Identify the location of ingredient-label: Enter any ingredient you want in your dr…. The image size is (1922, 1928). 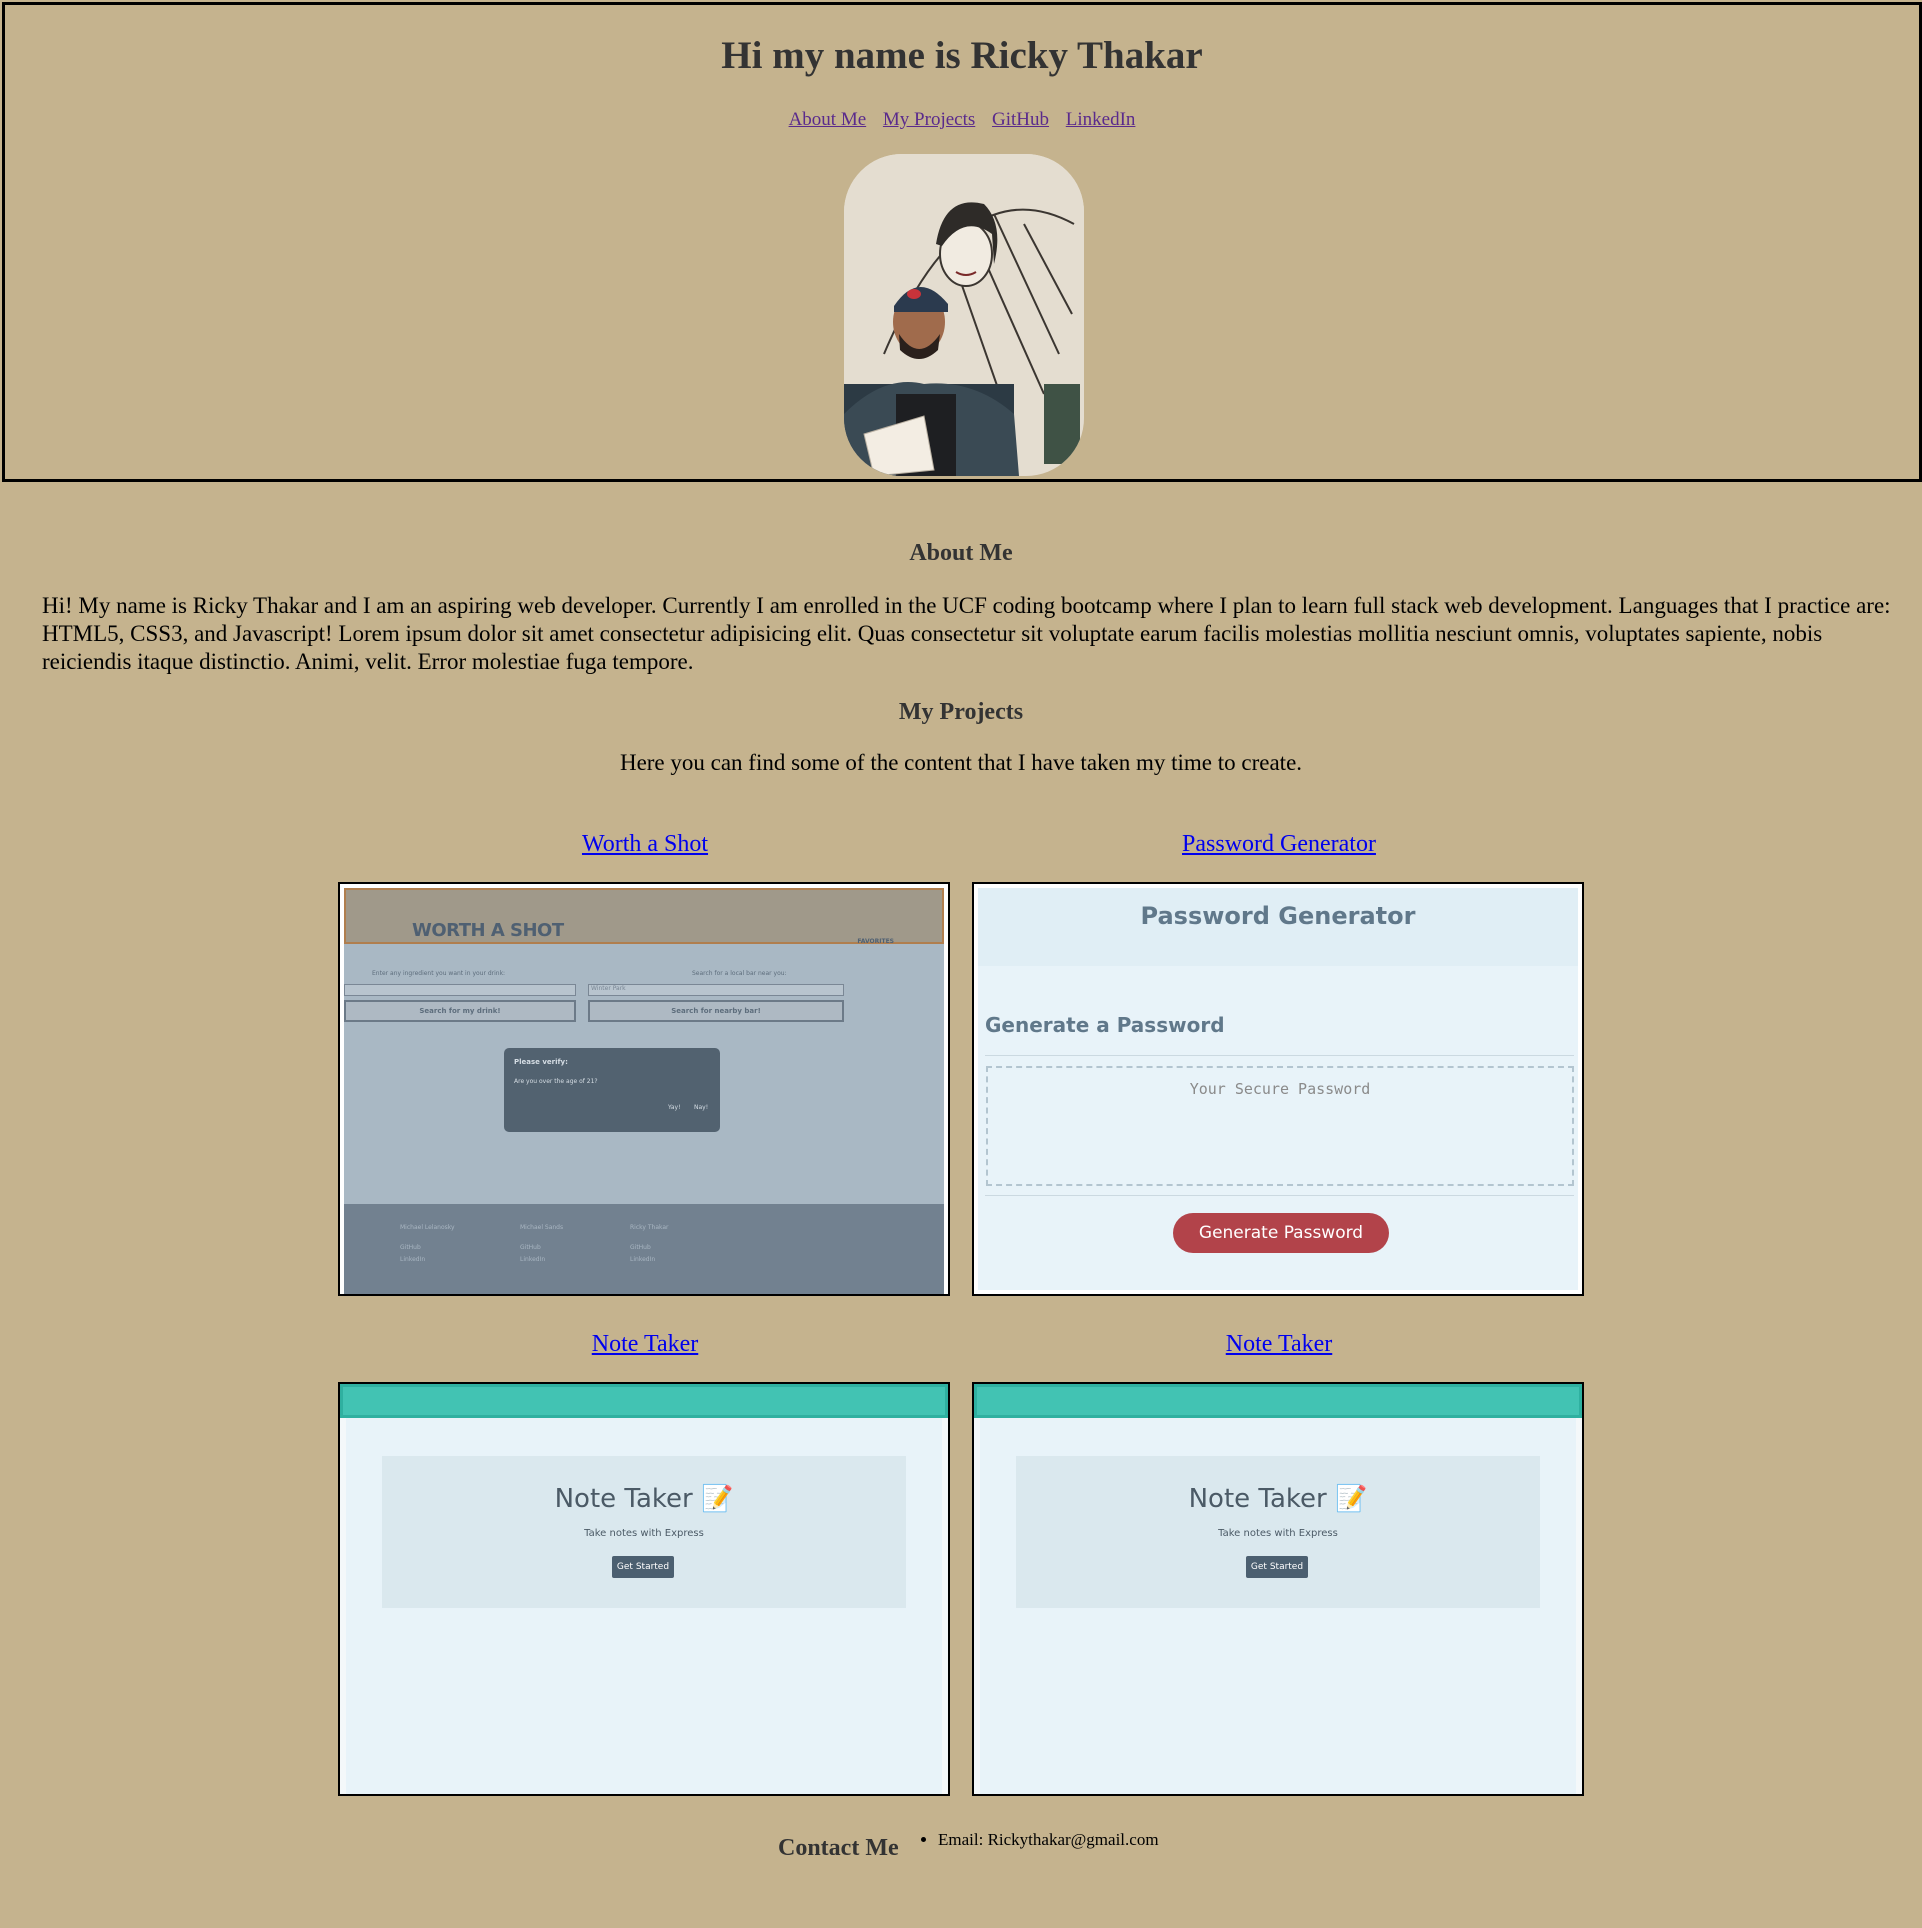
(439, 973).